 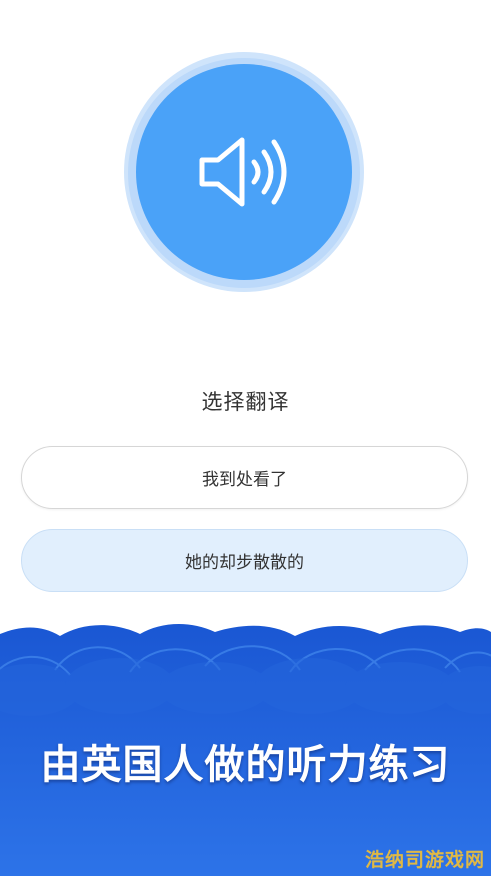 I want to click on speaker-wrap, so click(x=244, y=172).